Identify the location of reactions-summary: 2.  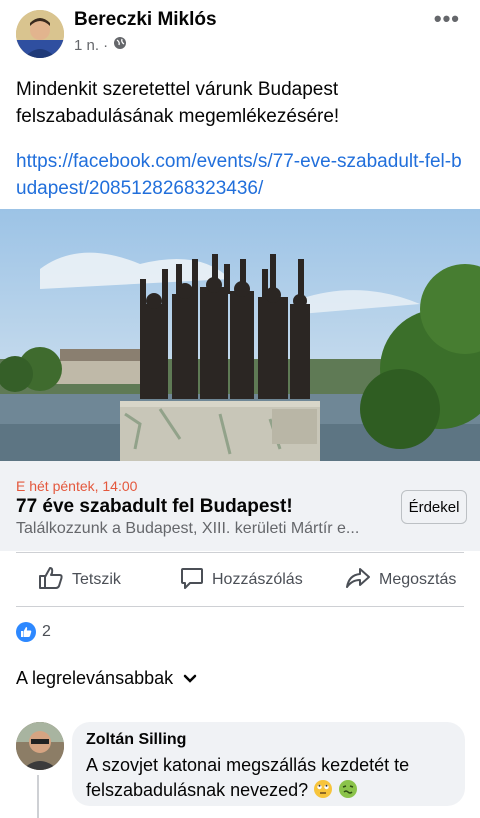
(33, 632).